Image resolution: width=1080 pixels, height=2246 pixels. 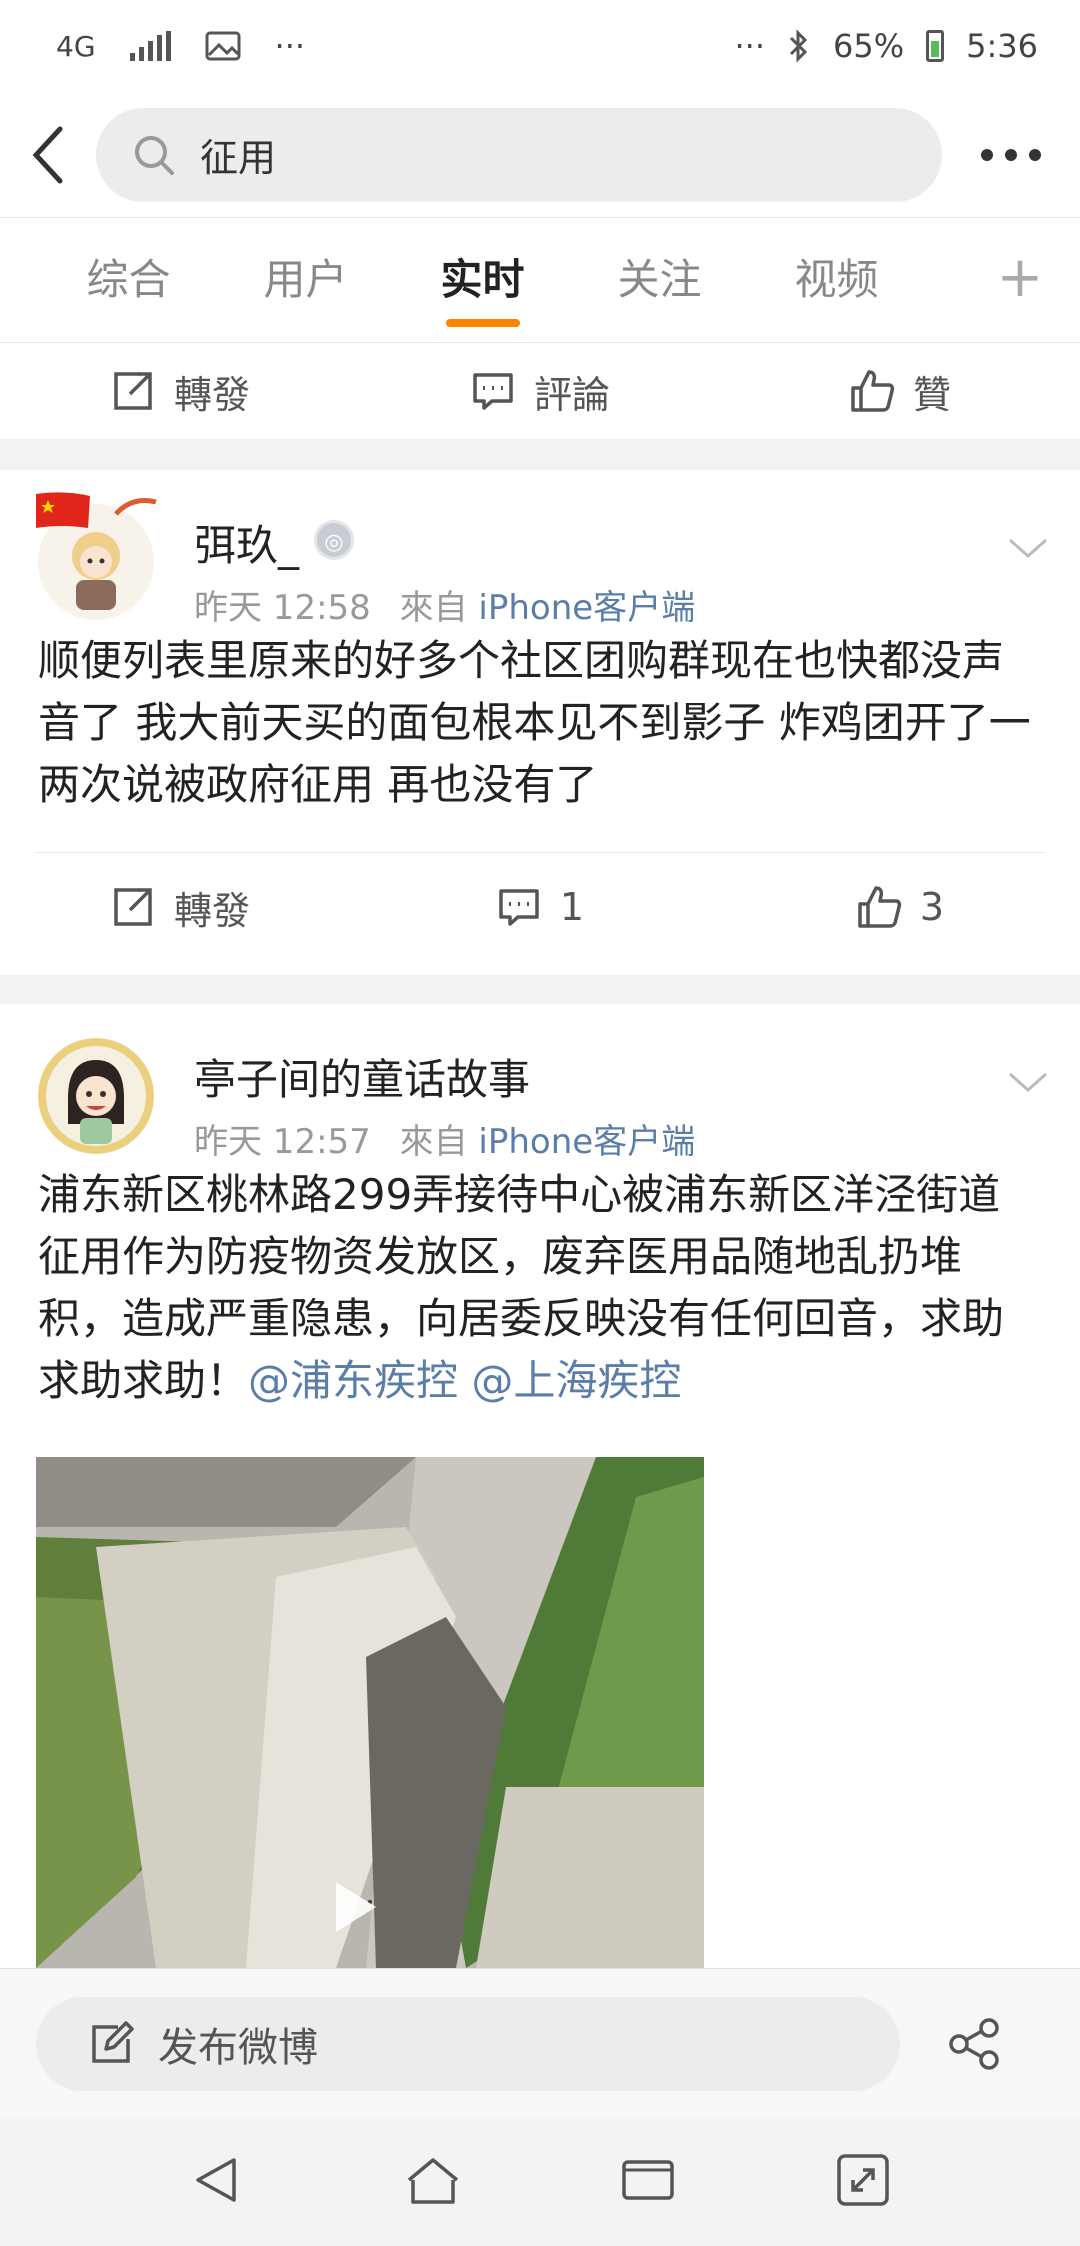 What do you see at coordinates (659, 280) in the screenshot?
I see `tab-following: 关注` at bounding box center [659, 280].